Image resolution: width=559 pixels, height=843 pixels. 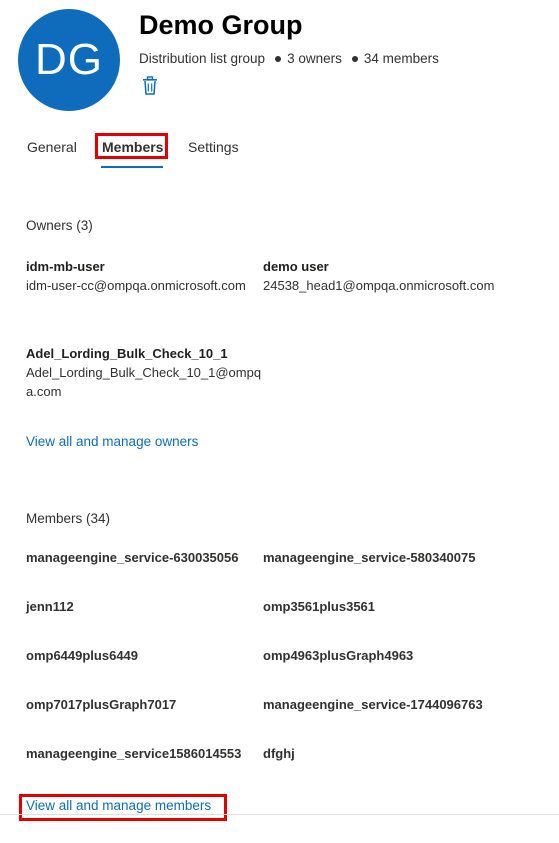 What do you see at coordinates (127, 353) in the screenshot?
I see `owner-name: Adel_Lording_Bulk_Check_10_1` at bounding box center [127, 353].